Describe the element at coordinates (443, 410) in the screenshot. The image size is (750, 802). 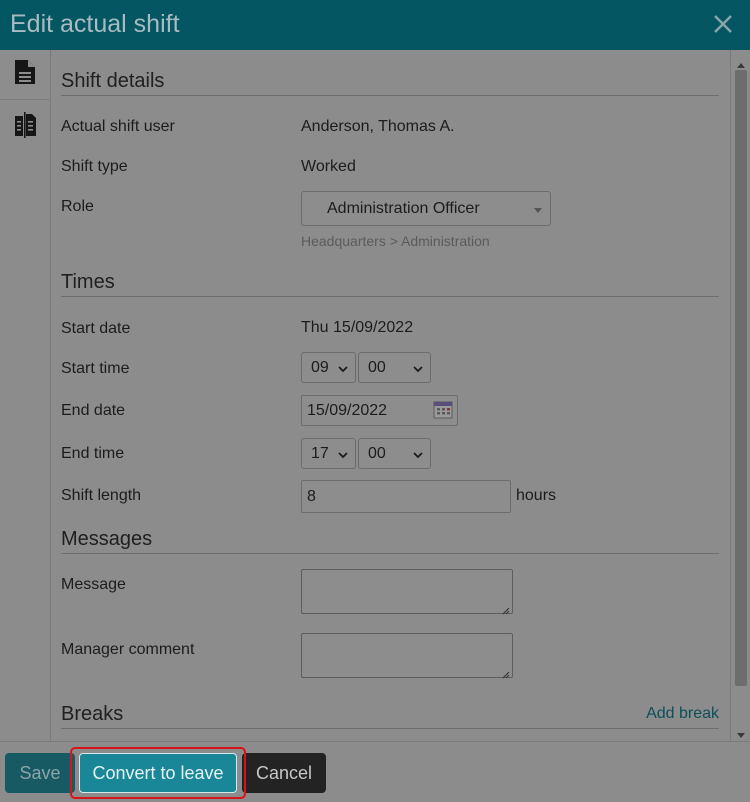
I see `calendar-icon` at that location.